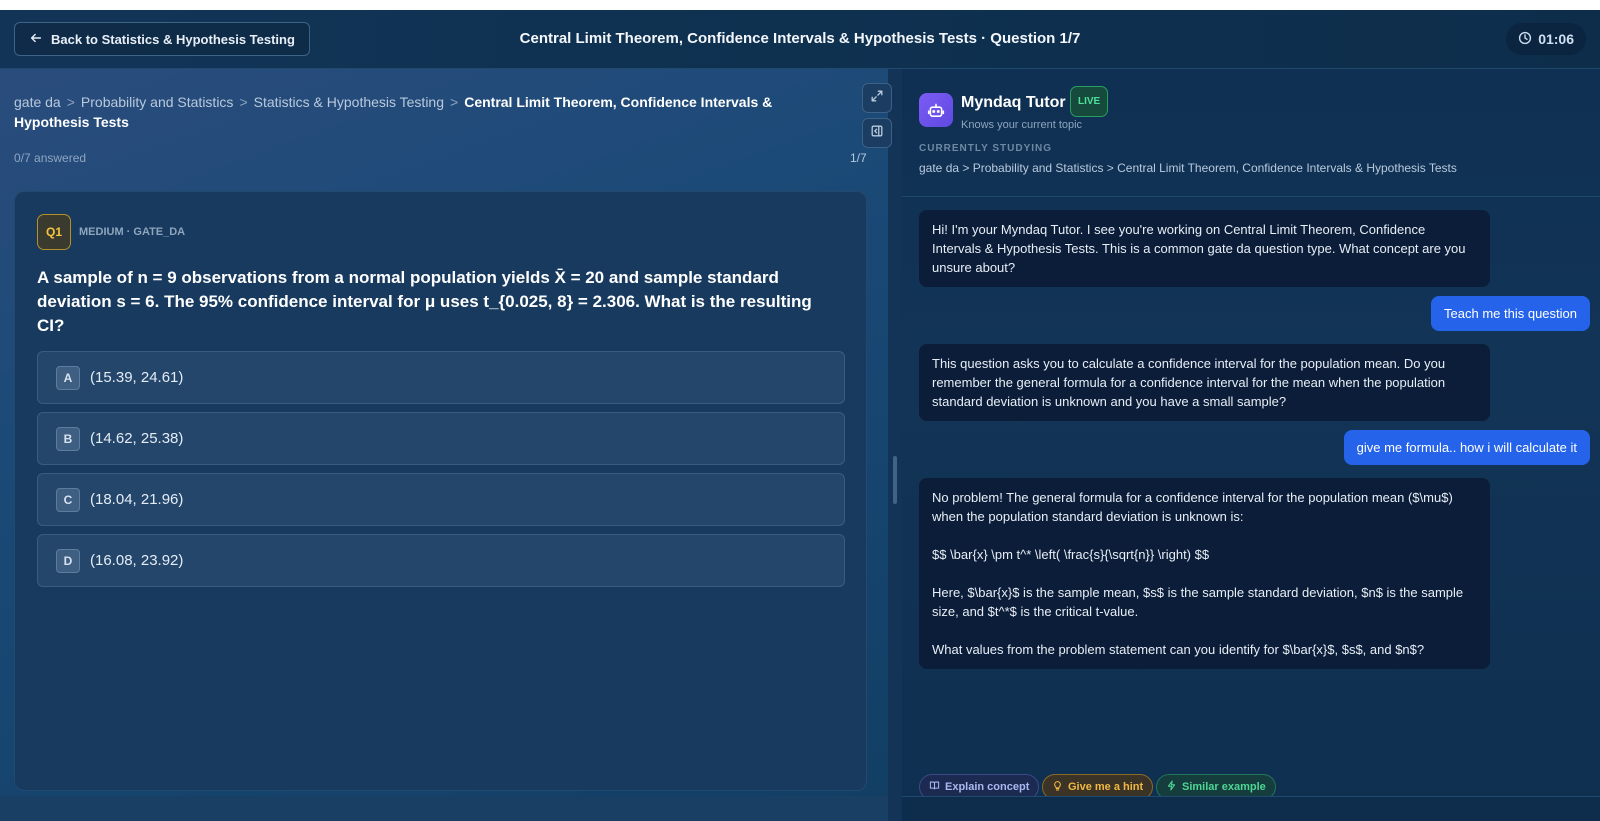 The height and width of the screenshot is (821, 1600). Describe the element at coordinates (1251, 808) in the screenshot. I see `chat-input-bar` at that location.